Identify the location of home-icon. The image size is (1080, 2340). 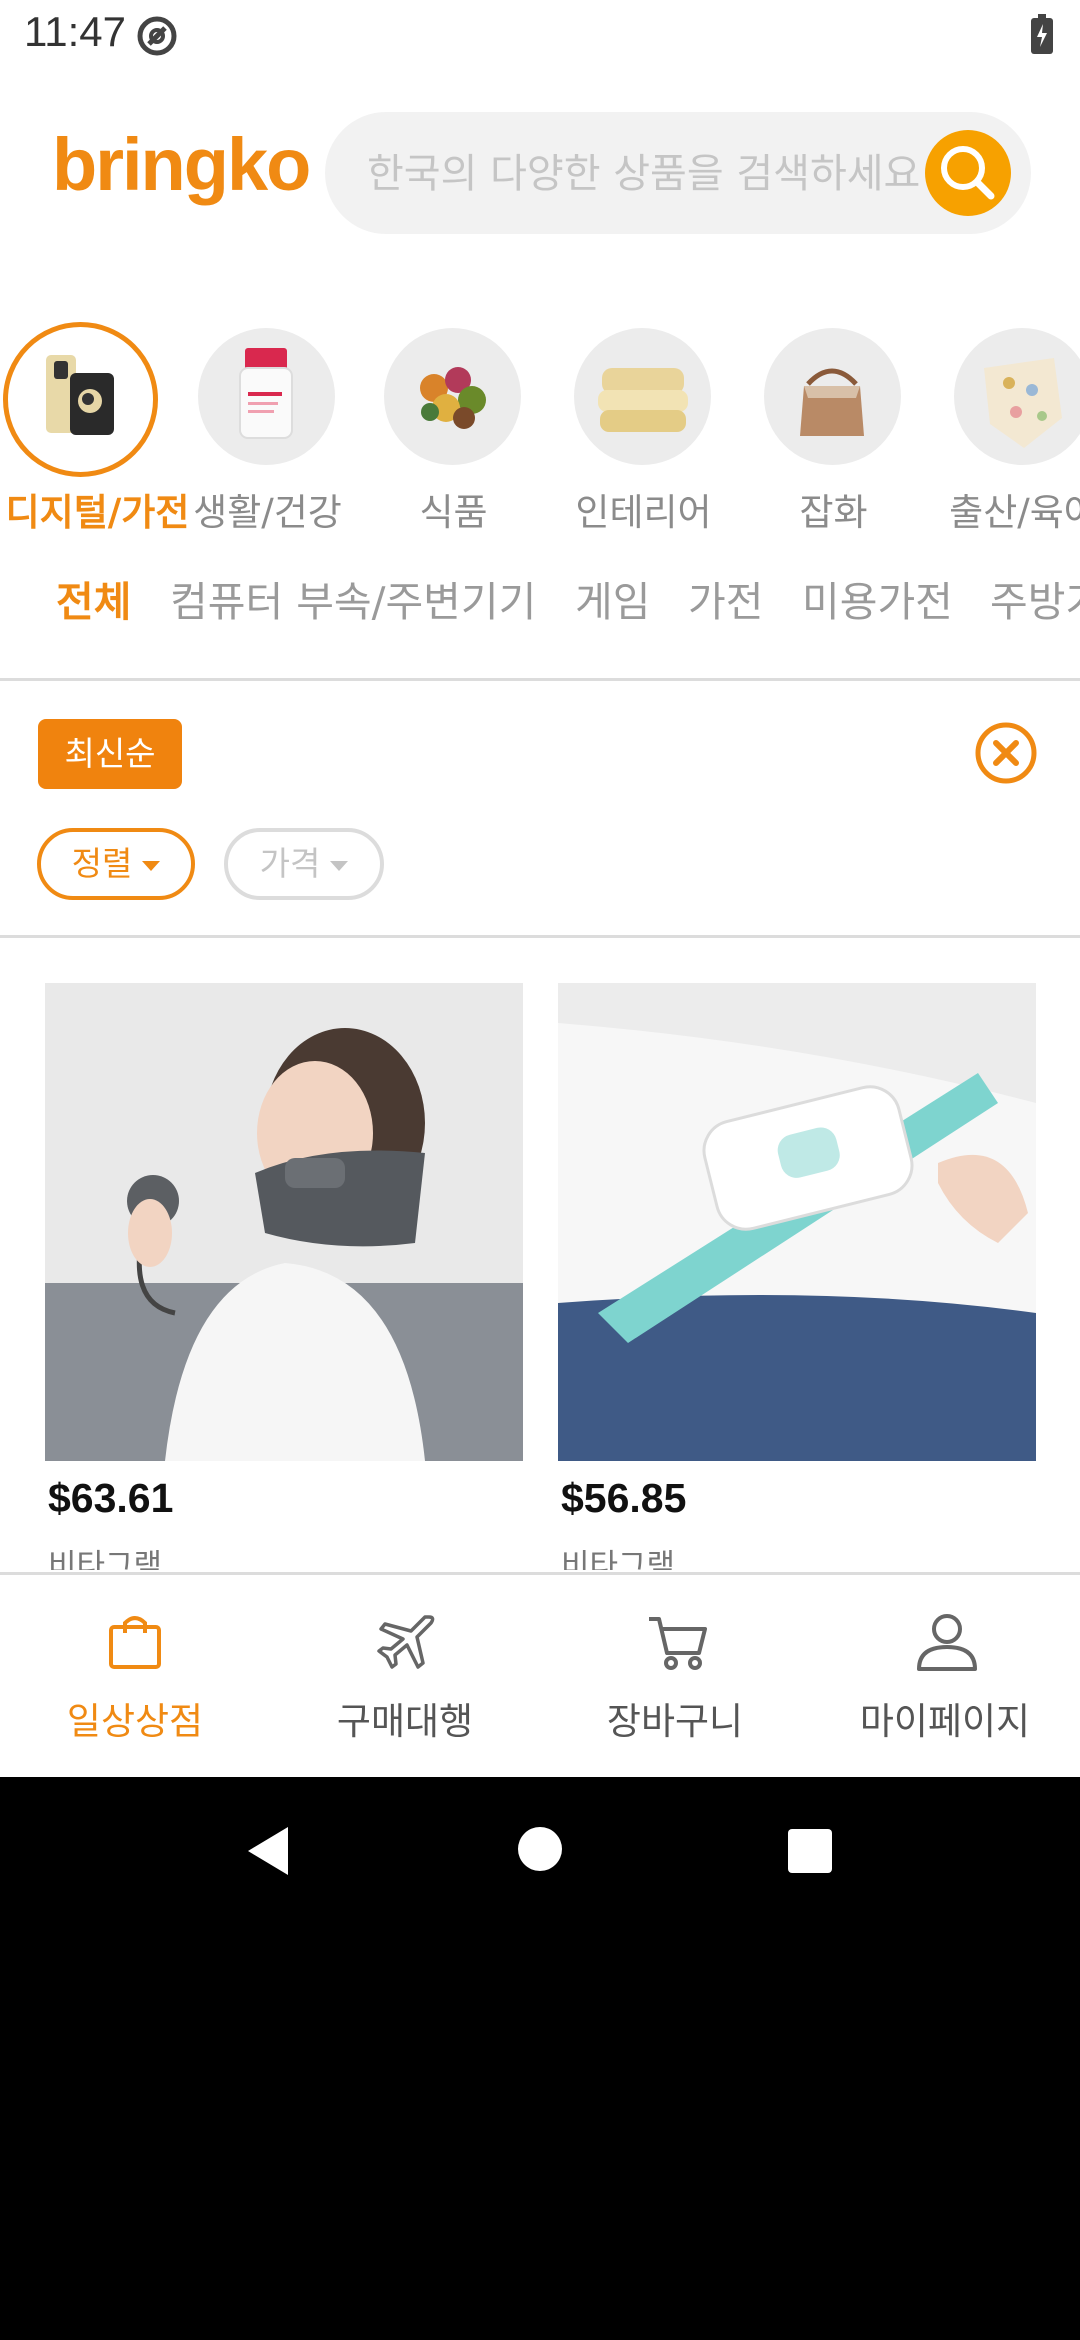
(540, 1849).